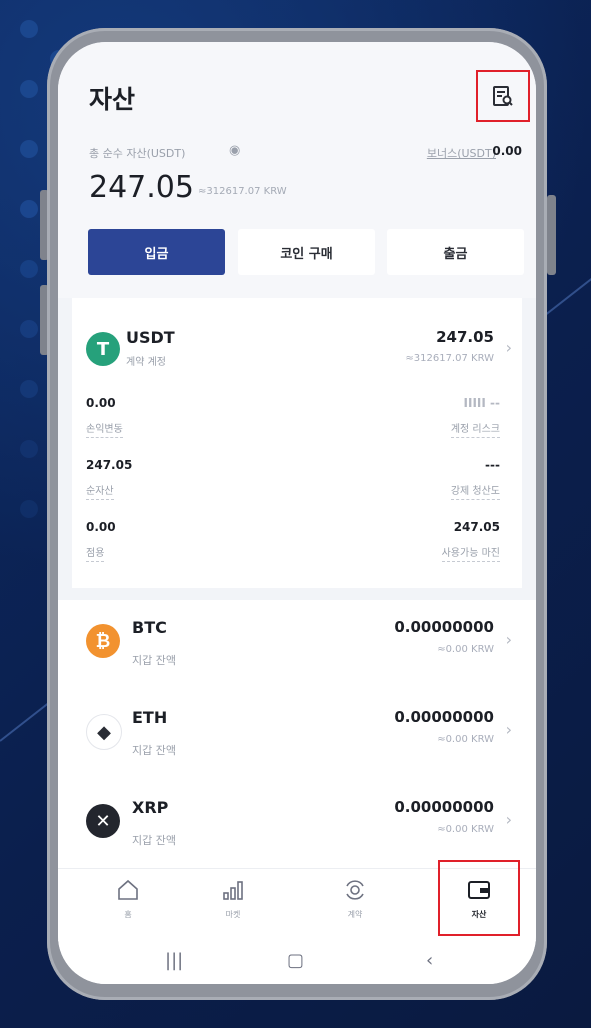  I want to click on market-icon, so click(233, 890).